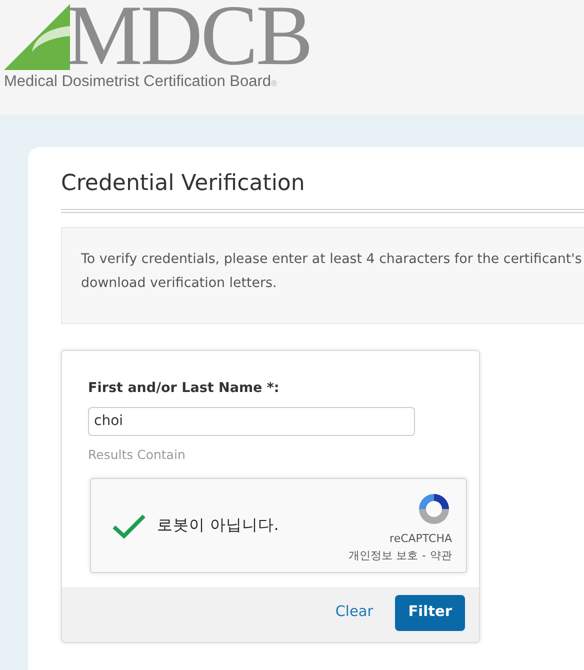 The width and height of the screenshot is (584, 670). I want to click on info-text: download verification letters., so click(179, 284).